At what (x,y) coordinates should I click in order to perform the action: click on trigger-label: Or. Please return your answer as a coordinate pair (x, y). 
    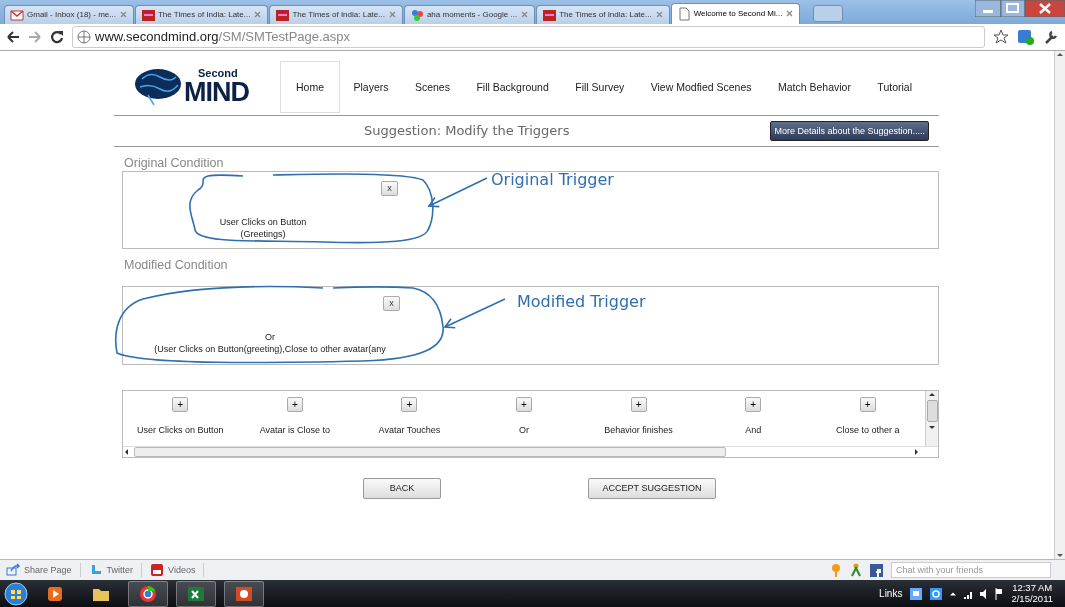
    Looking at the image, I should click on (524, 429).